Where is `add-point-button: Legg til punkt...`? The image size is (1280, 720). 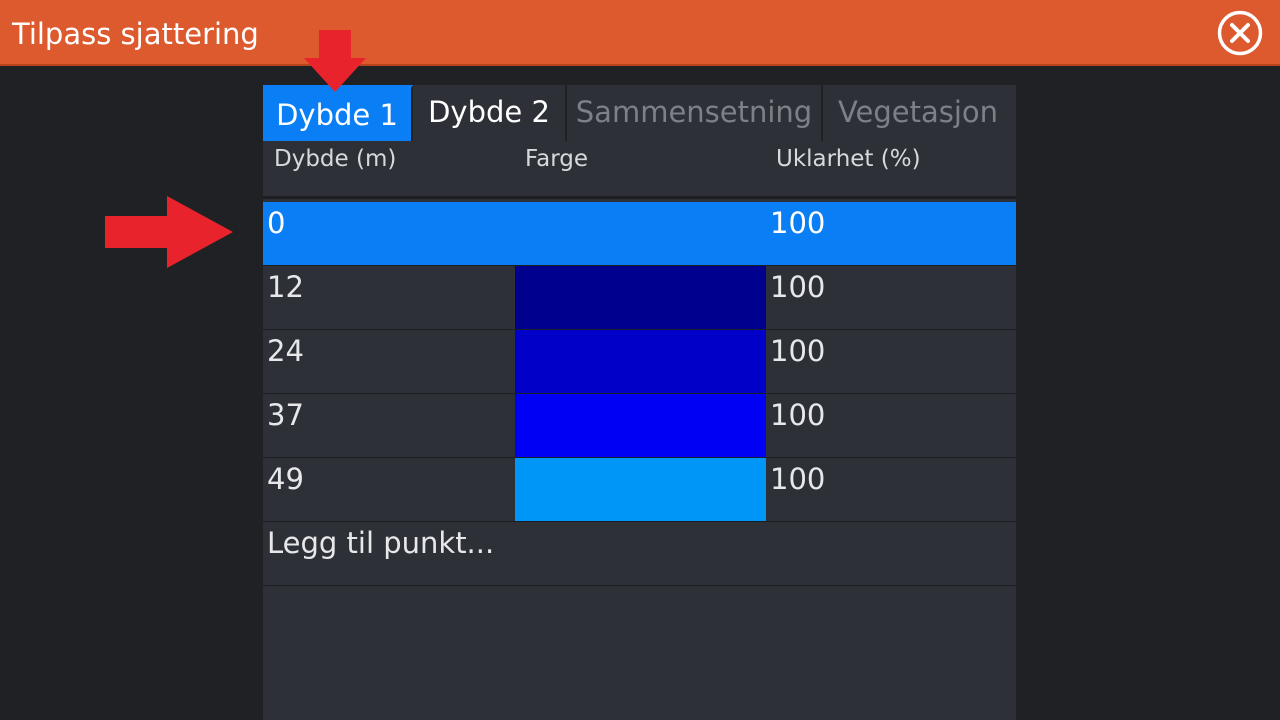 add-point-button: Legg til punkt... is located at coordinates (639, 554).